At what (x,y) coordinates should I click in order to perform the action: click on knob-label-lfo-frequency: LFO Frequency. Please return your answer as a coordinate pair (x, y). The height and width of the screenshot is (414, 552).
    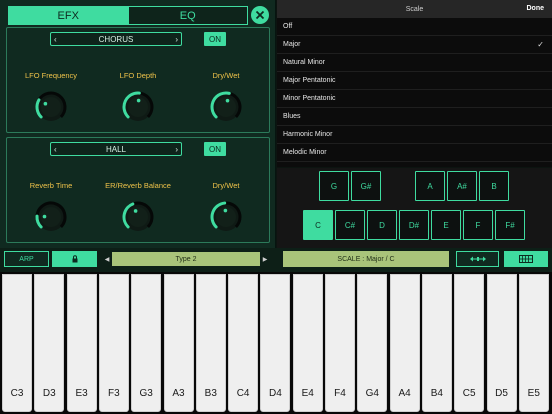
    Looking at the image, I should click on (51, 75).